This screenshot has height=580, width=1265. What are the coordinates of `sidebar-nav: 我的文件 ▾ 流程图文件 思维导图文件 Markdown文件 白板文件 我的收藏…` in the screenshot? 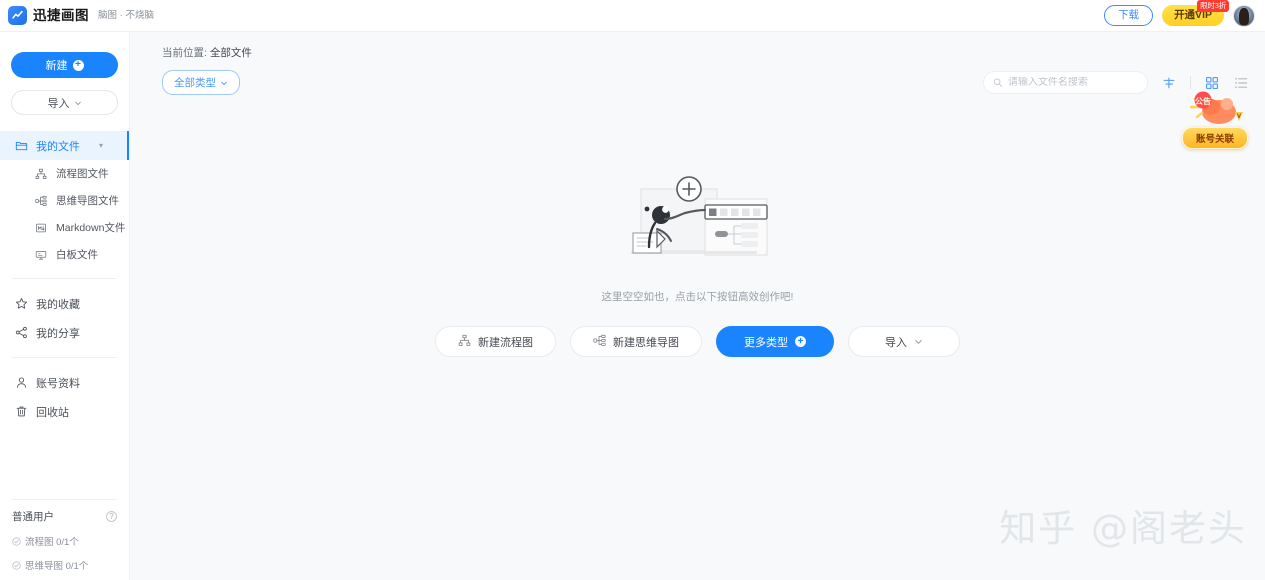 It's located at (64, 278).